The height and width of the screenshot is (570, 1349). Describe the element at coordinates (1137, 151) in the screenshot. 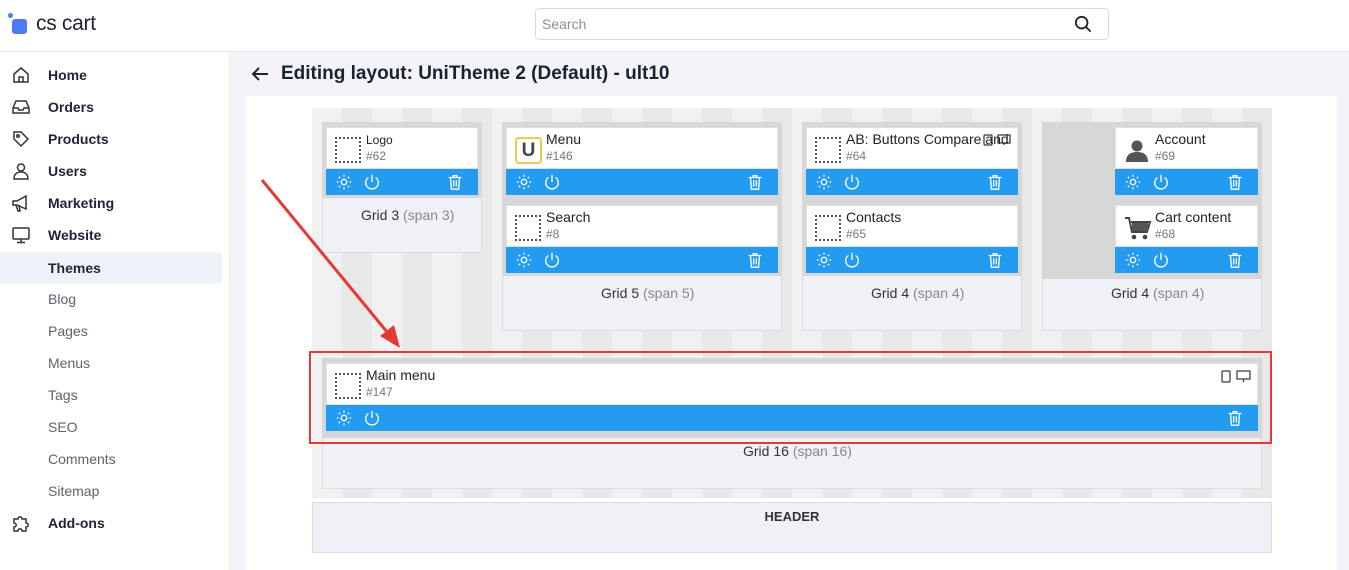

I see `account-icon` at that location.